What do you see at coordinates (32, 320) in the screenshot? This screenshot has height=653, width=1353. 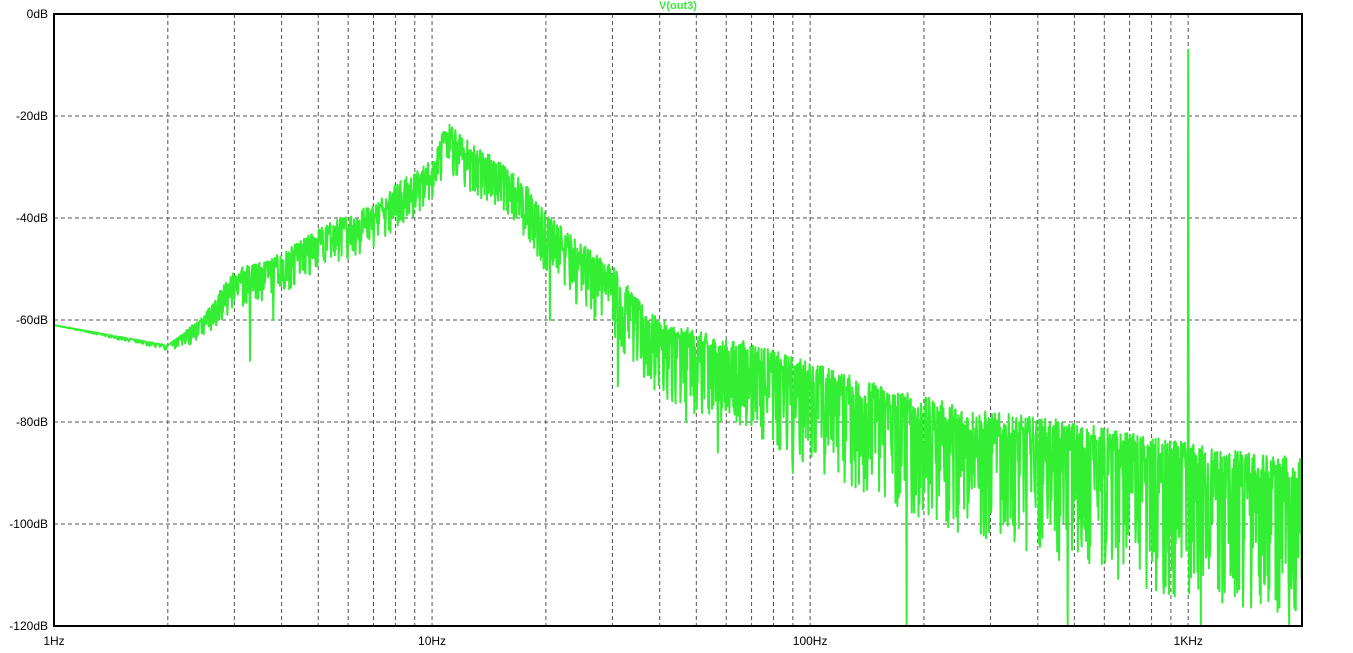 I see `y-tick-label: -60dB` at bounding box center [32, 320].